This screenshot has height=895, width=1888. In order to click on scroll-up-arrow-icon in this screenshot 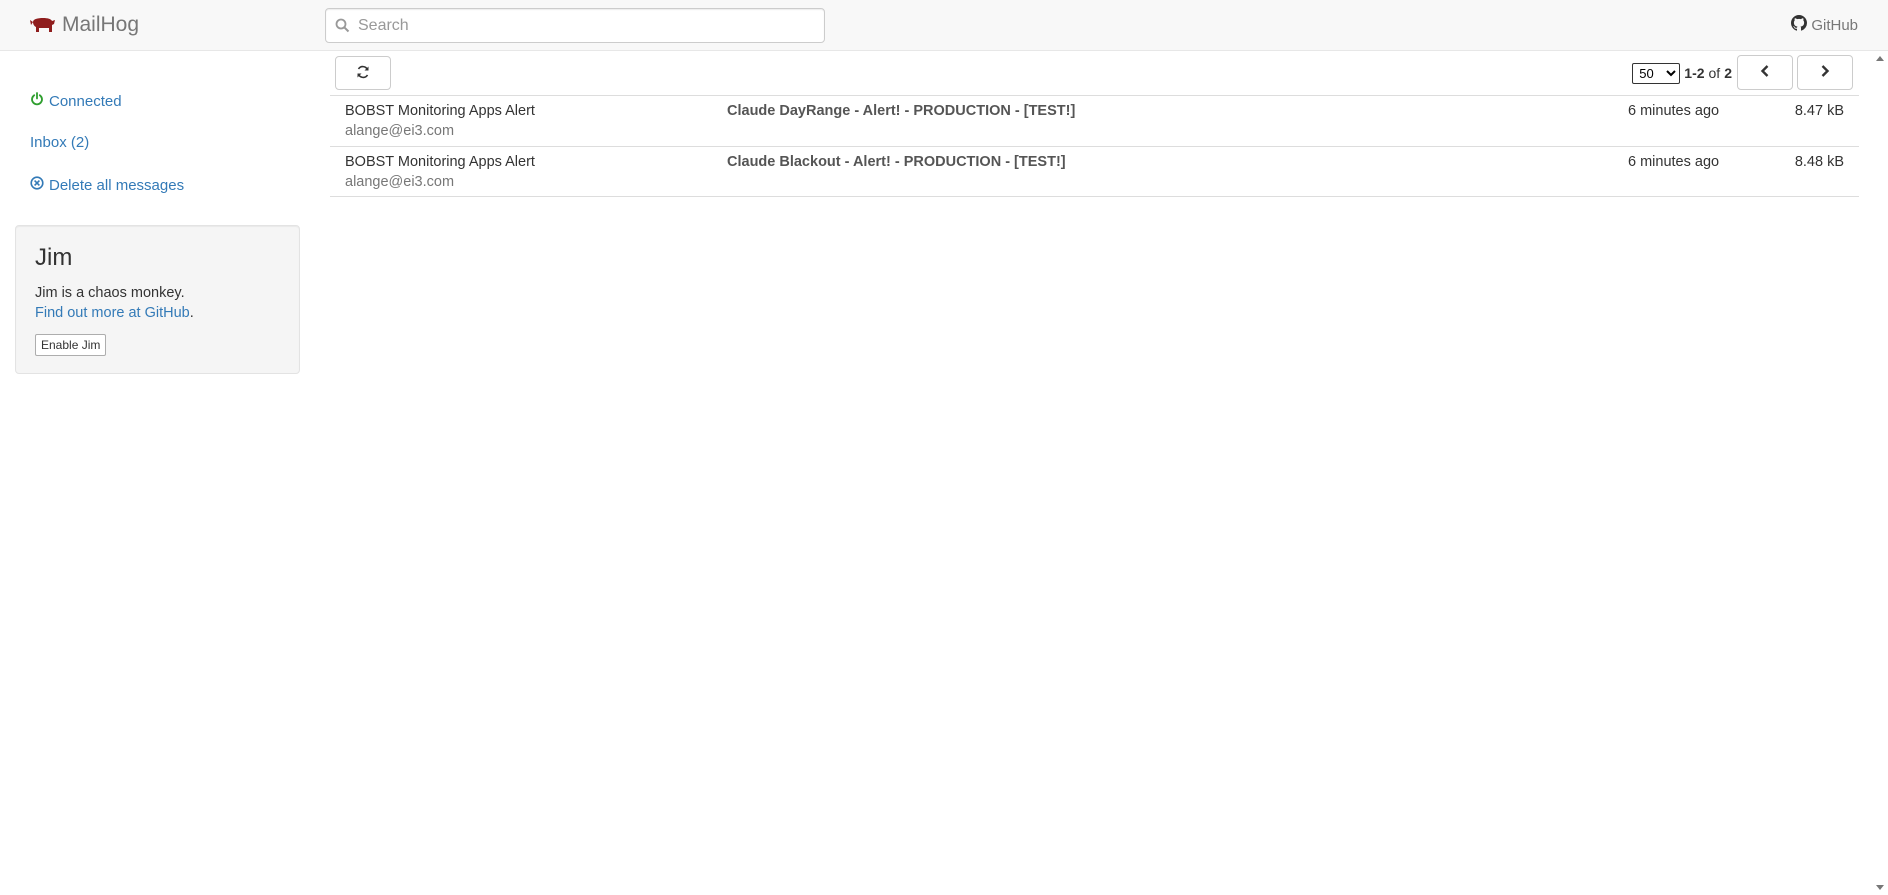, I will do `click(1880, 58)`.